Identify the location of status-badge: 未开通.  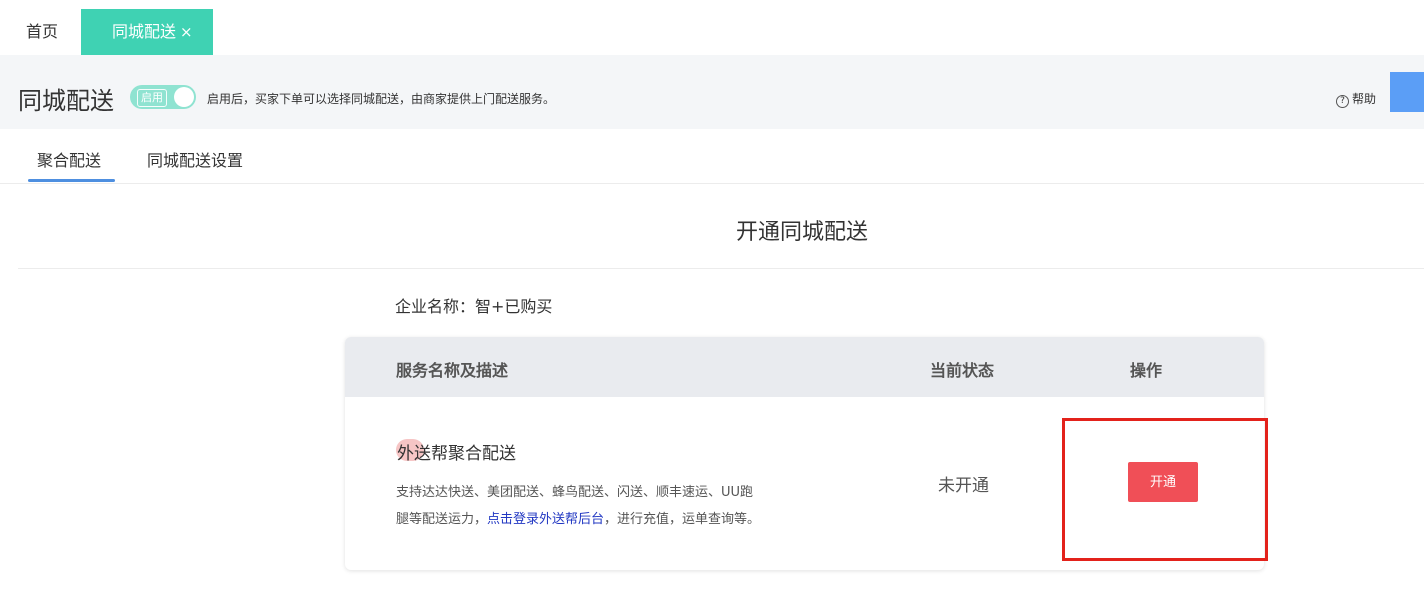
(963, 486).